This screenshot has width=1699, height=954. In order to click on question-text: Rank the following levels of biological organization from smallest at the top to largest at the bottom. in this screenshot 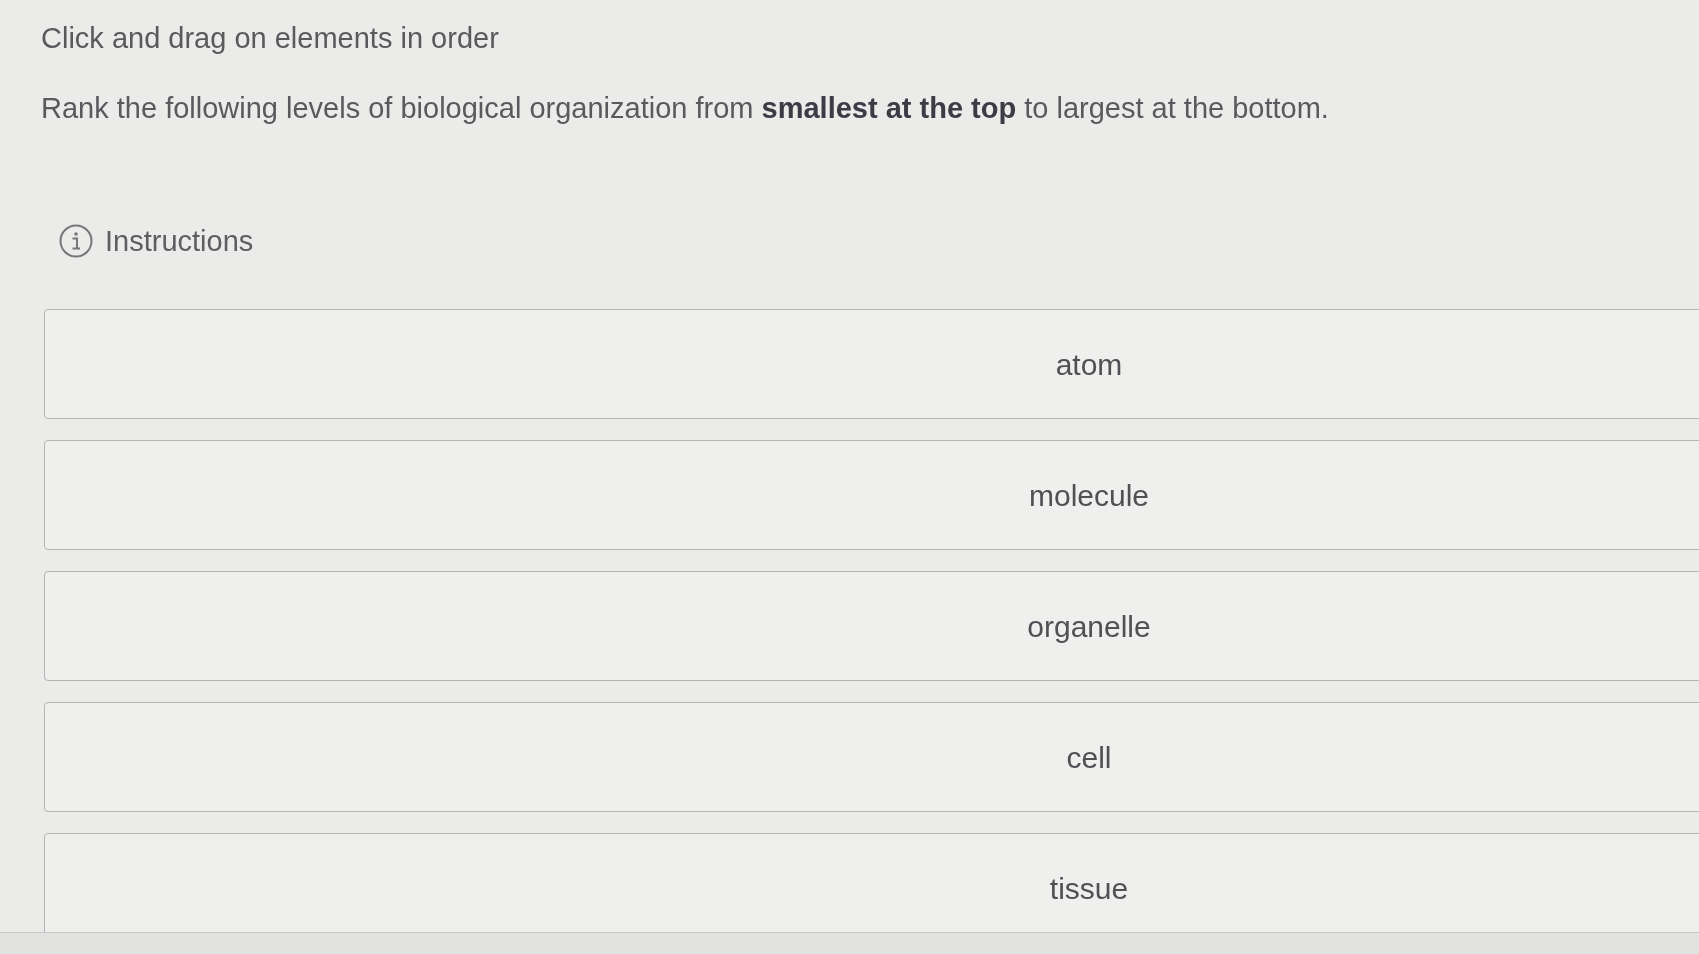, I will do `click(685, 108)`.